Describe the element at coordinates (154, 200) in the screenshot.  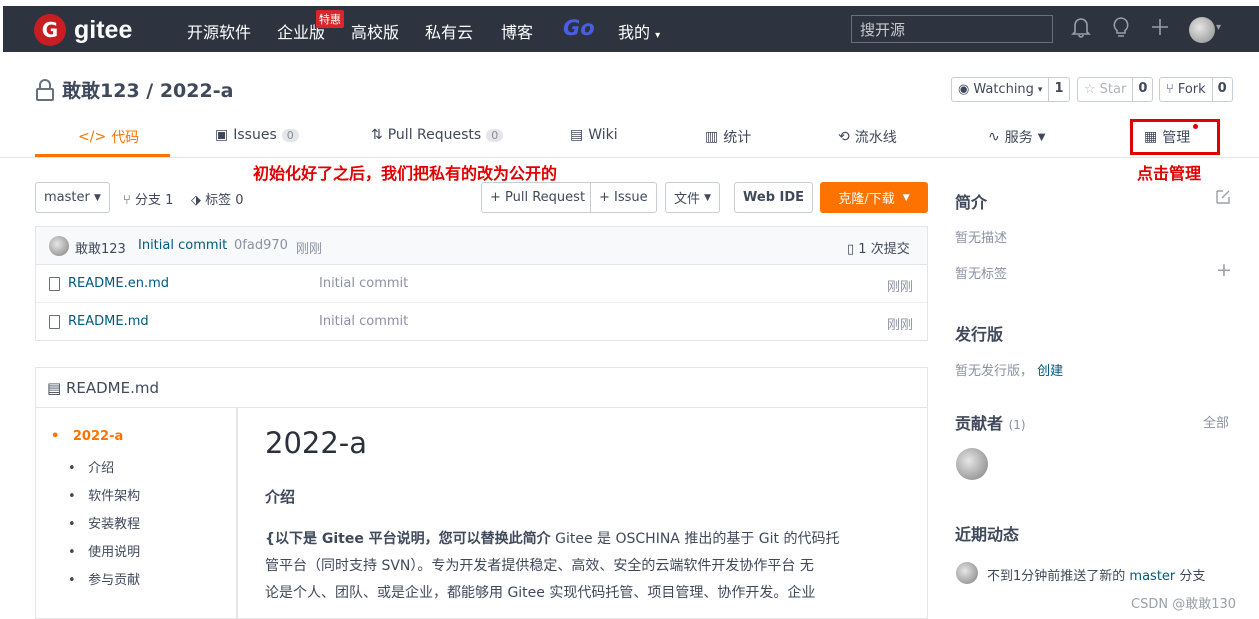
I see `branches-label: 分支 1` at that location.